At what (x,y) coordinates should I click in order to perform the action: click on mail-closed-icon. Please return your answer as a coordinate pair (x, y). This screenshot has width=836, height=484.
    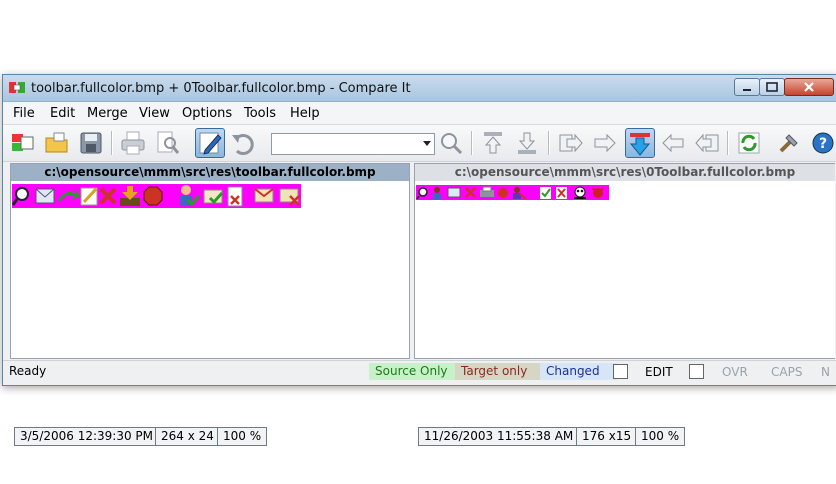
    Looking at the image, I should click on (264, 195).